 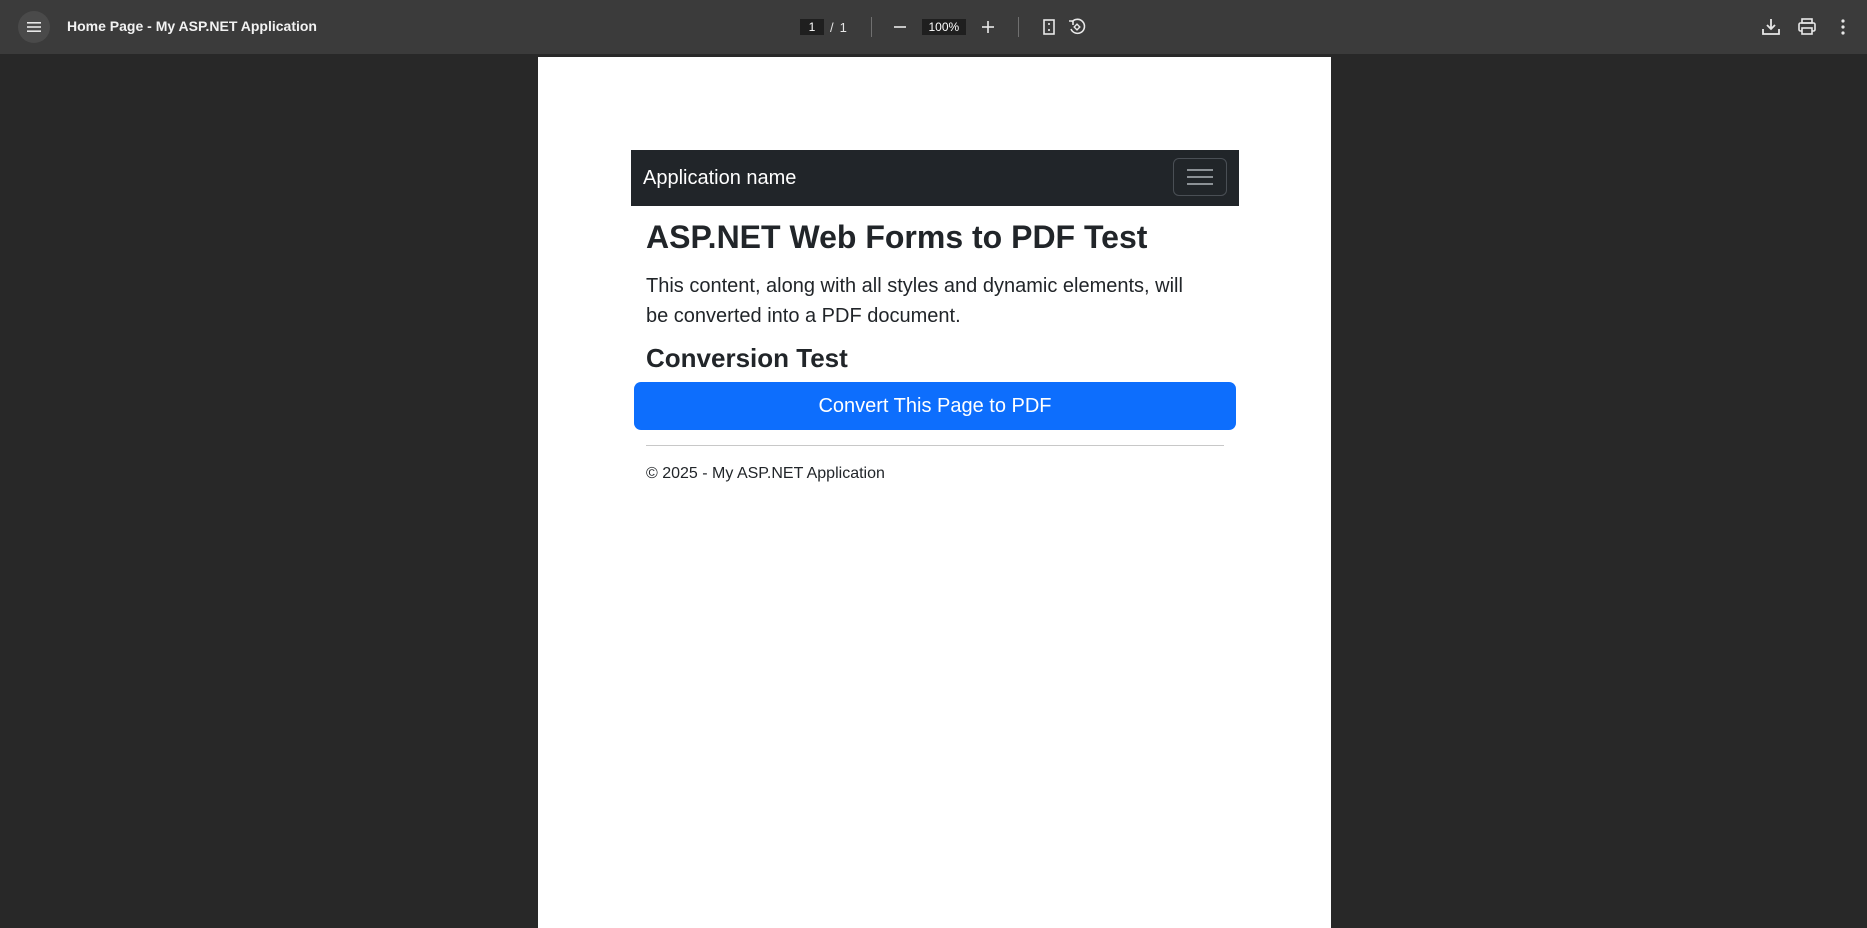 What do you see at coordinates (935, 445) in the screenshot?
I see `footer-divider` at bounding box center [935, 445].